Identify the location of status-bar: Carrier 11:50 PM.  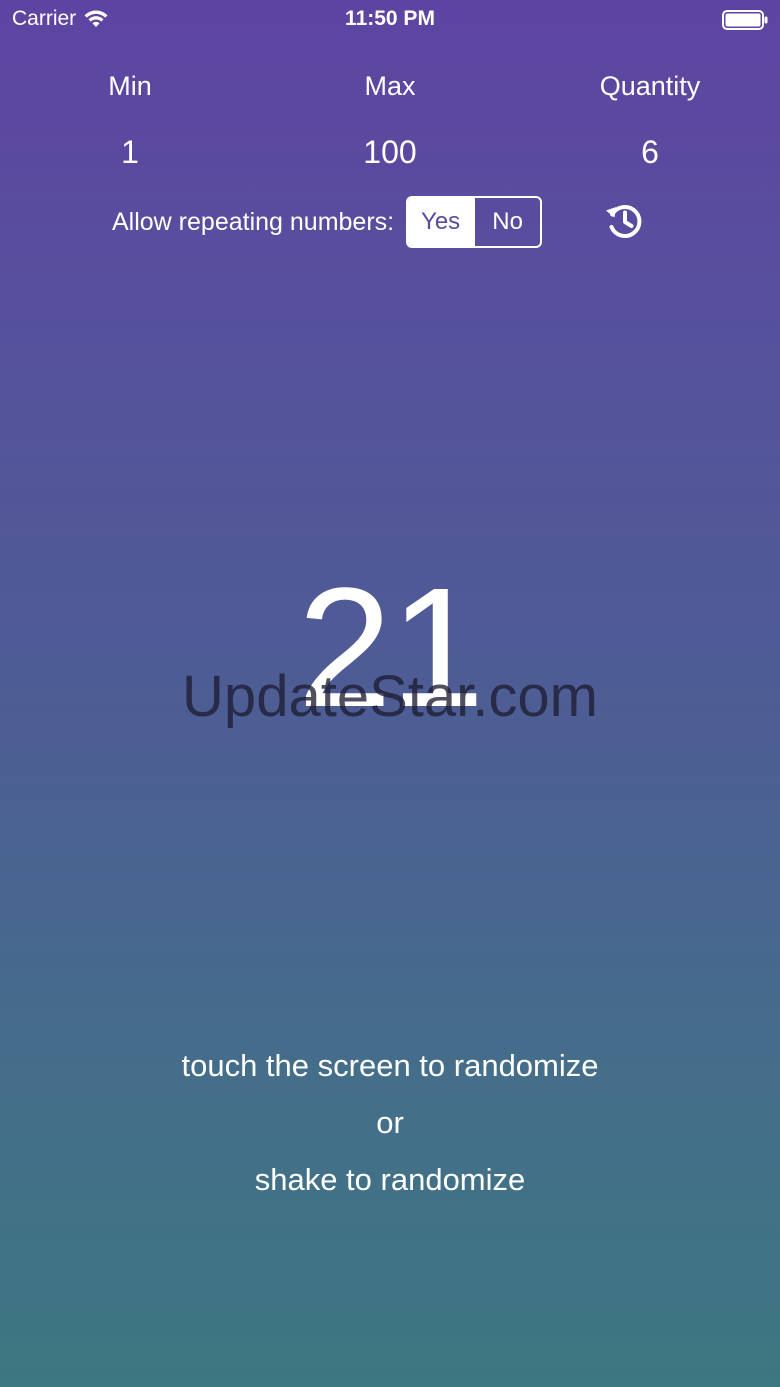
(390, 20).